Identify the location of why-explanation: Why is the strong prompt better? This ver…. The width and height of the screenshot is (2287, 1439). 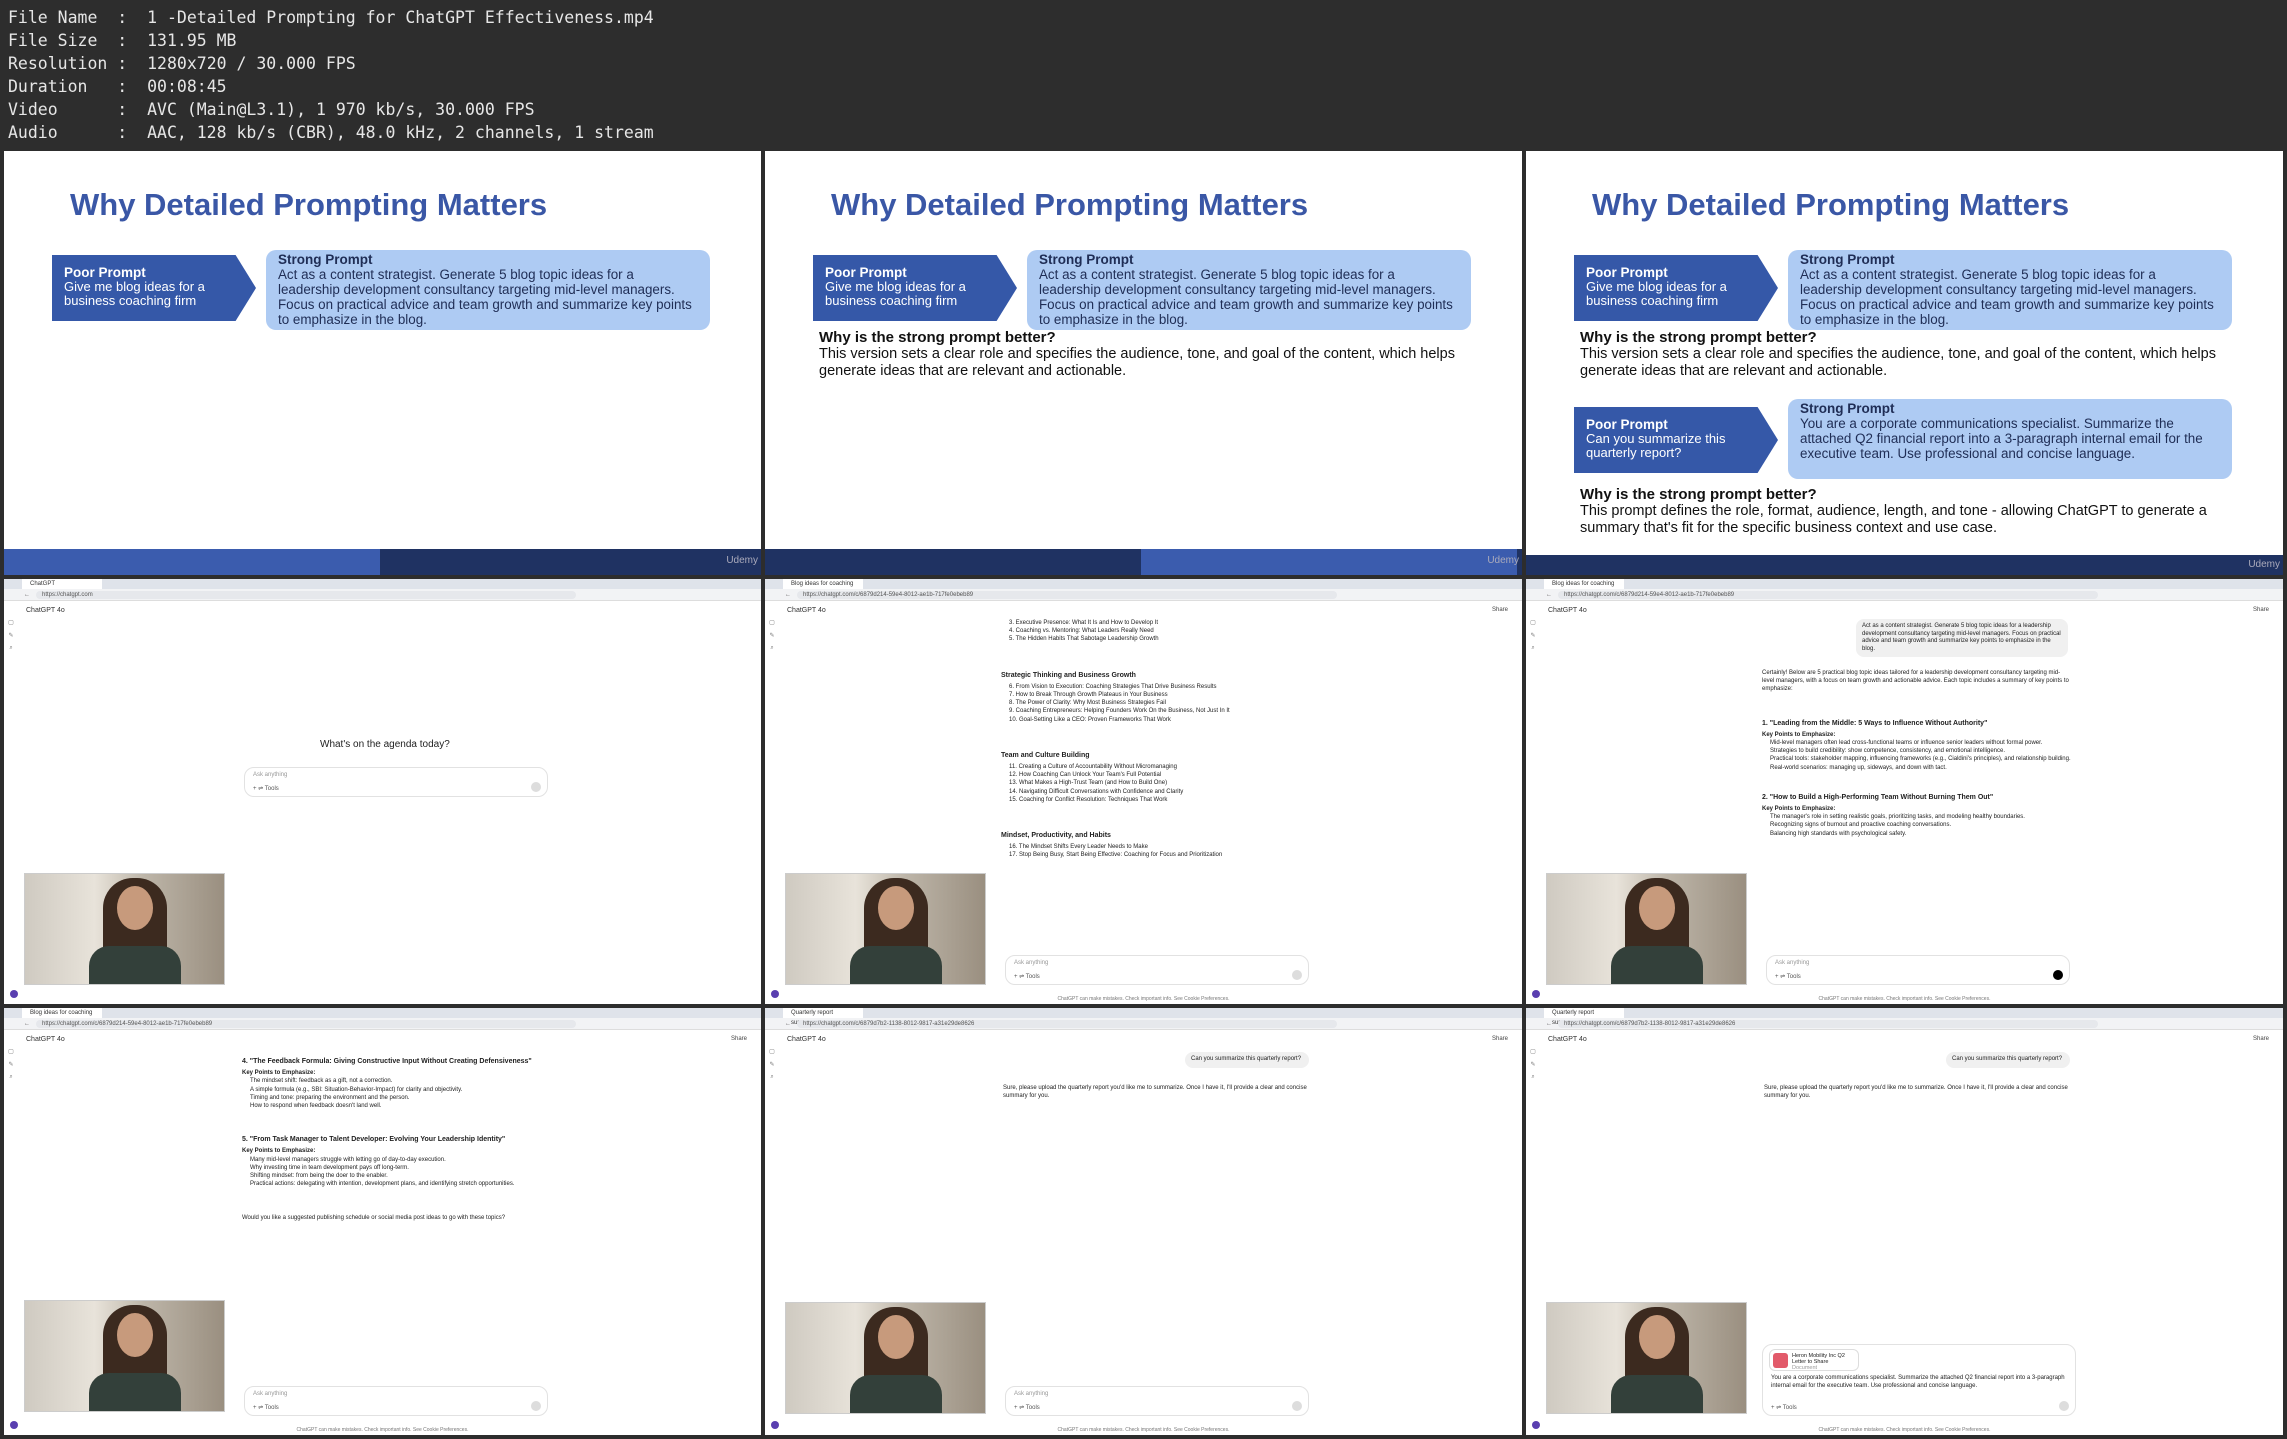
(1149, 354).